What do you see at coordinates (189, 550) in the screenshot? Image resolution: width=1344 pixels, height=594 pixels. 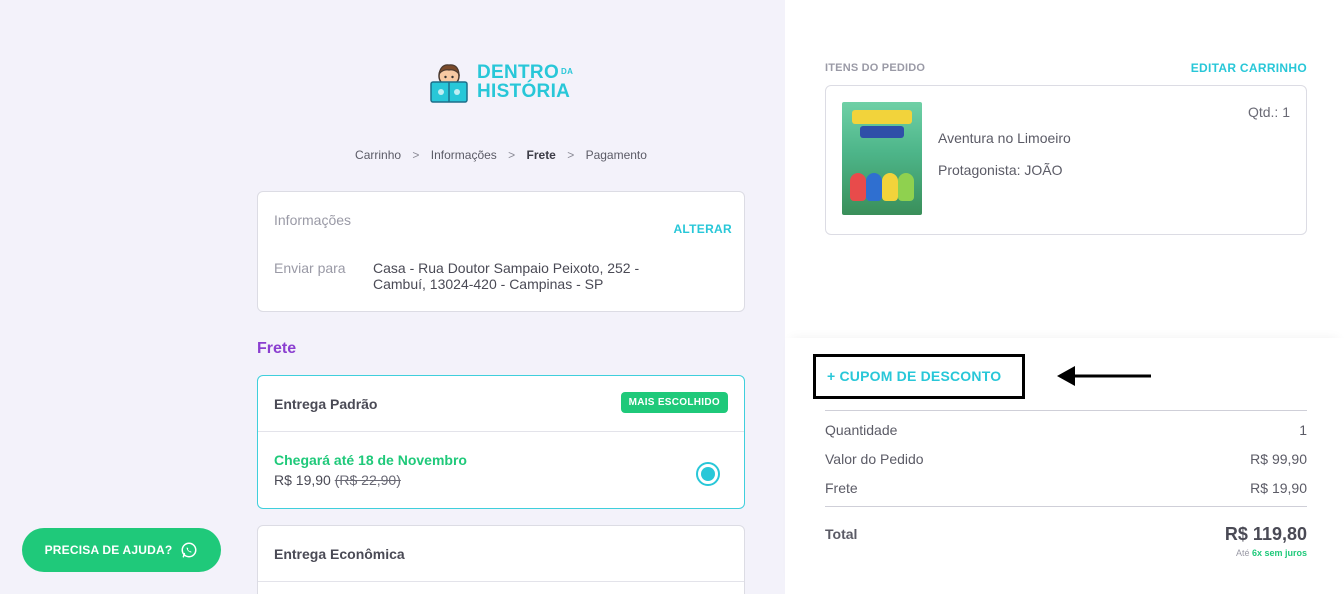 I see `whatsapp-icon` at bounding box center [189, 550].